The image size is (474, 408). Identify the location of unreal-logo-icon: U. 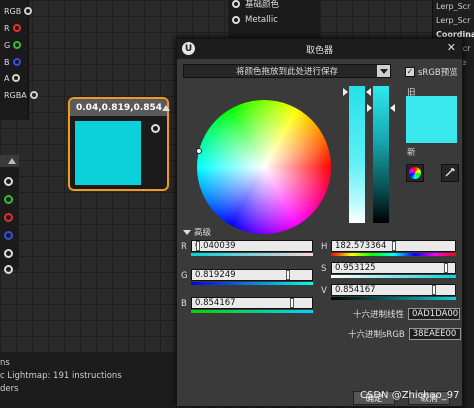
(188, 48).